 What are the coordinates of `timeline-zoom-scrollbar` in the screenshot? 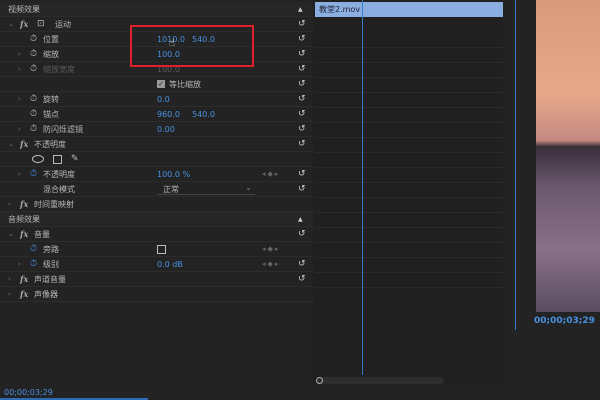 It's located at (380, 380).